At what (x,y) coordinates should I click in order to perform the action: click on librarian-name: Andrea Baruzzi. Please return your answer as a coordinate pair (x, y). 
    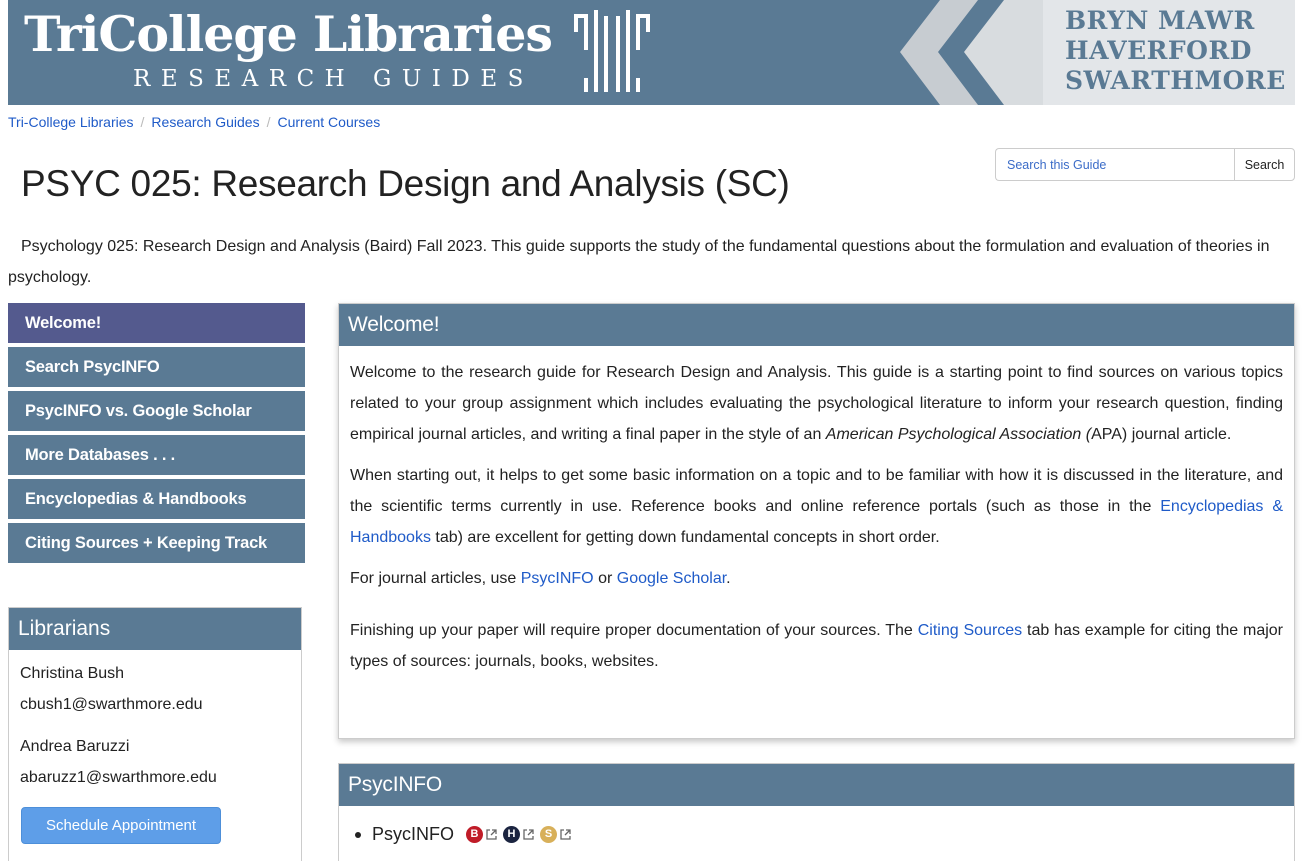
    Looking at the image, I should click on (75, 746).